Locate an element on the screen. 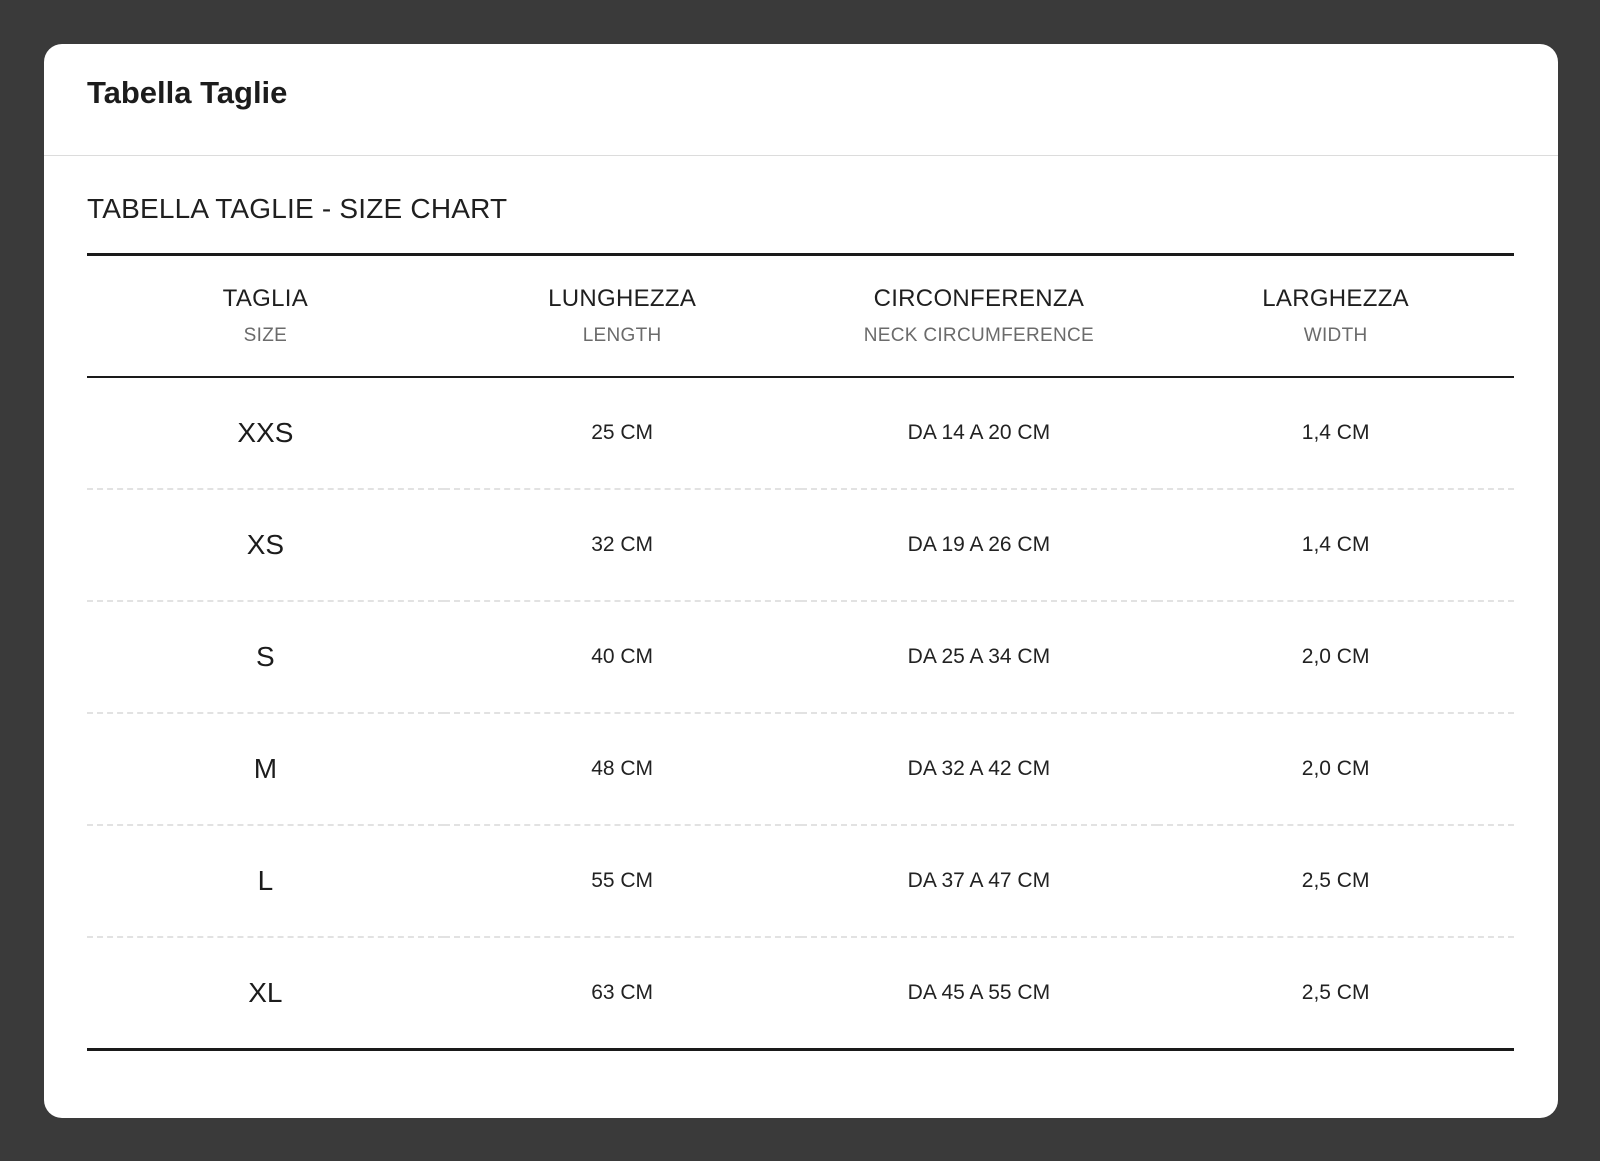 This screenshot has width=1600, height=1161. neck-cell: DA 14 A 20 CM is located at coordinates (979, 432).